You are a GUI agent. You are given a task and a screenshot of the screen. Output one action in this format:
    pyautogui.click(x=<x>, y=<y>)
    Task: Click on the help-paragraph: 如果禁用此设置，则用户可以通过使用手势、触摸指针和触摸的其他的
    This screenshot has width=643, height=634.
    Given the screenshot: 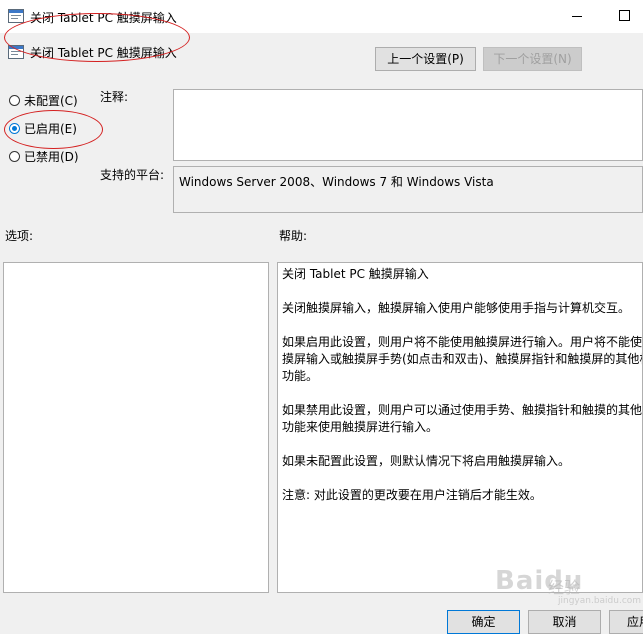 What is the action you would take?
    pyautogui.click(x=462, y=410)
    